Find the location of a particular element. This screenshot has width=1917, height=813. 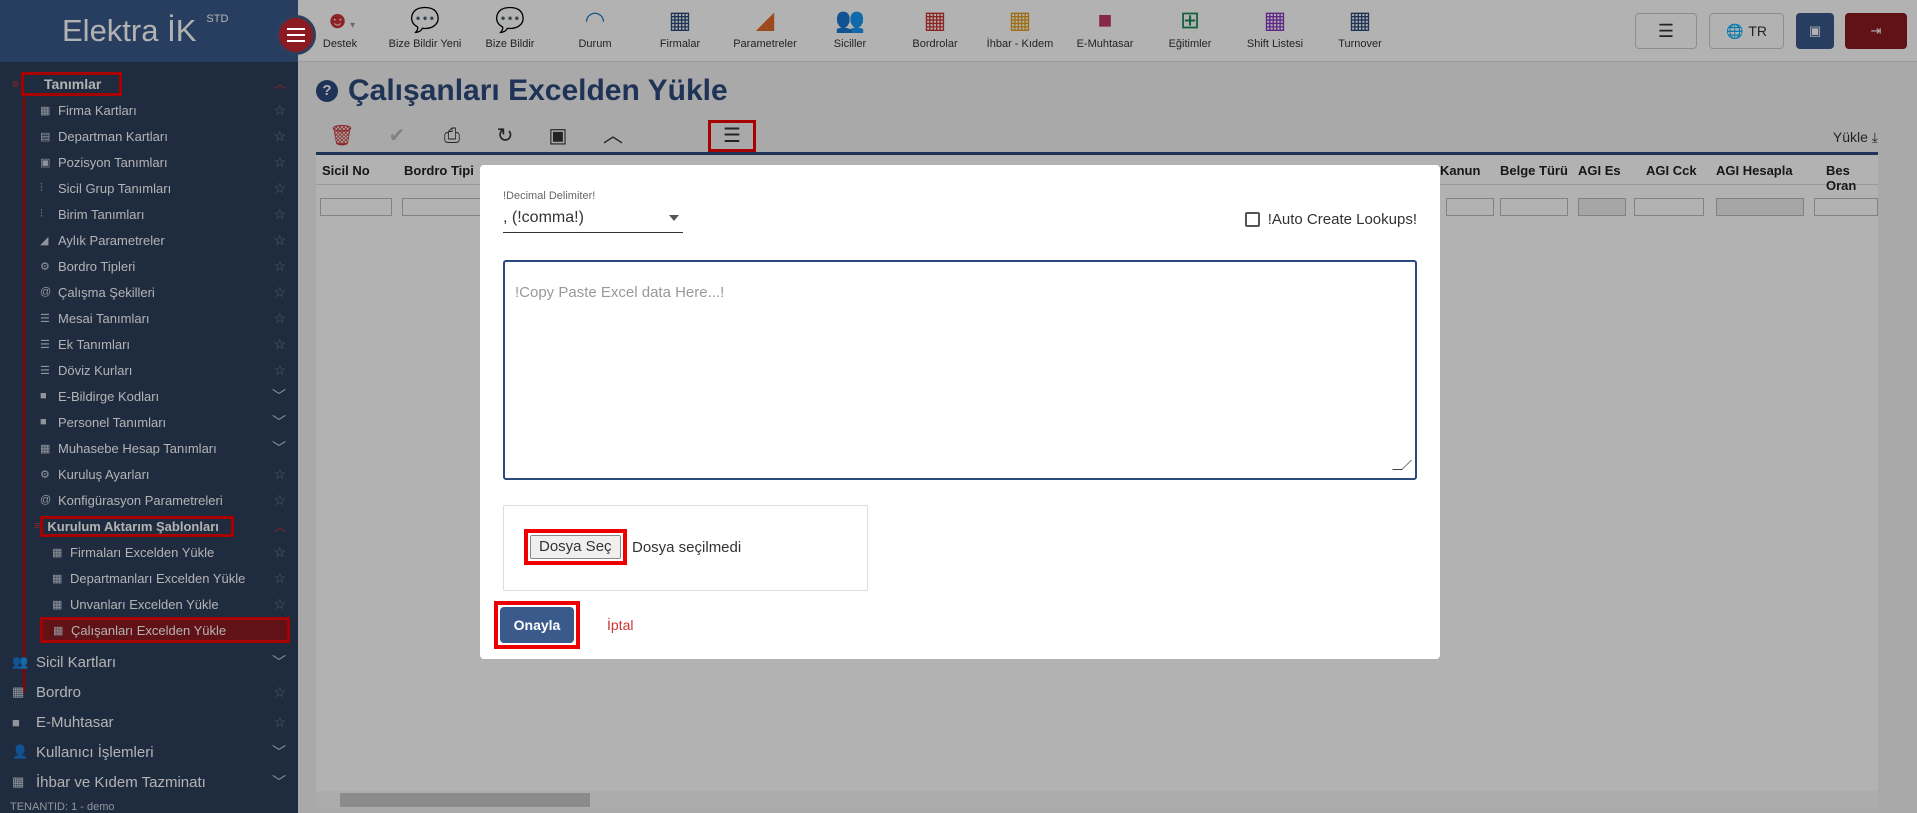

hamburger-button is located at coordinates (296, 35).